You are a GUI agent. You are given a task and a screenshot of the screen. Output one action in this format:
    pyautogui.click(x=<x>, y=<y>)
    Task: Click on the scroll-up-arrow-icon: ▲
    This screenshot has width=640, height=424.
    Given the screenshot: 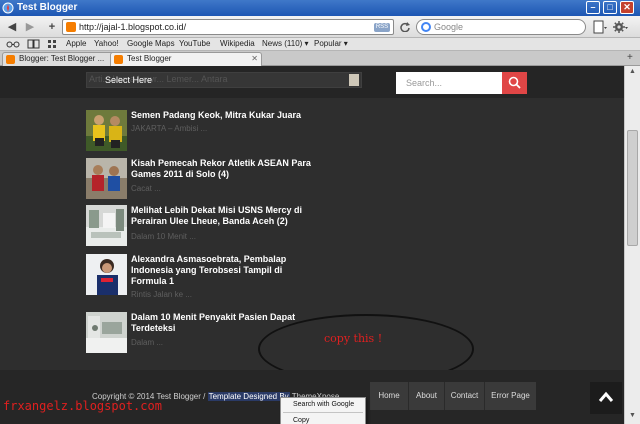 What is the action you would take?
    pyautogui.click(x=632, y=71)
    